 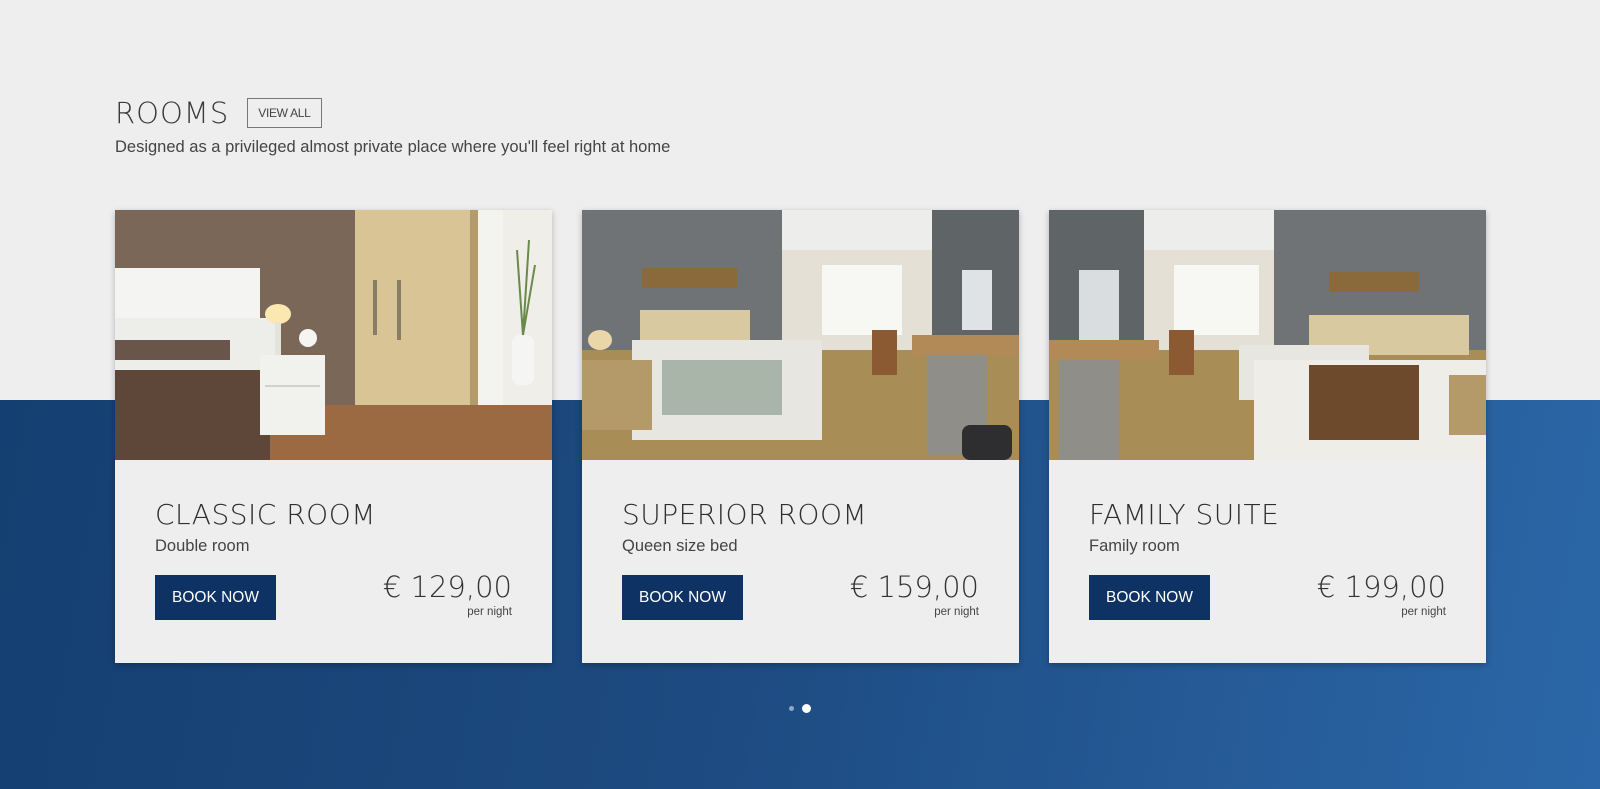 I want to click on room-name: FAMILY SUITE, so click(x=1184, y=514).